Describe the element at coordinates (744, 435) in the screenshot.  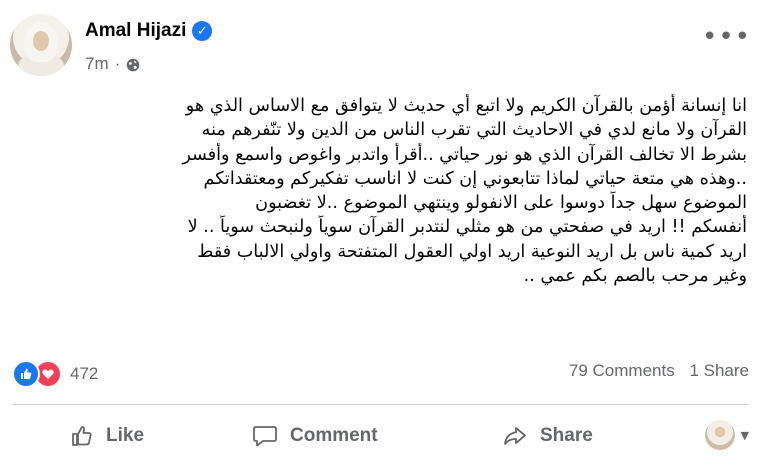
I see `chevron-down-icon: ▼` at that location.